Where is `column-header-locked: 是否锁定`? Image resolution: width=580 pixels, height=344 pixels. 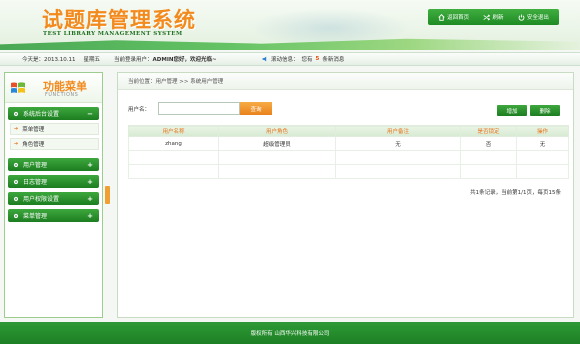 column-header-locked: 是否锁定 is located at coordinates (488, 131).